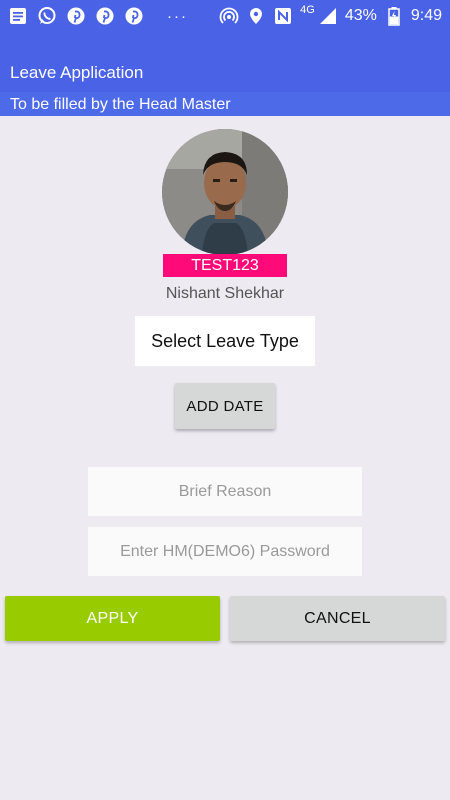  What do you see at coordinates (225, 551) in the screenshot?
I see `password-input: Enter HM(DEMO6) Password` at bounding box center [225, 551].